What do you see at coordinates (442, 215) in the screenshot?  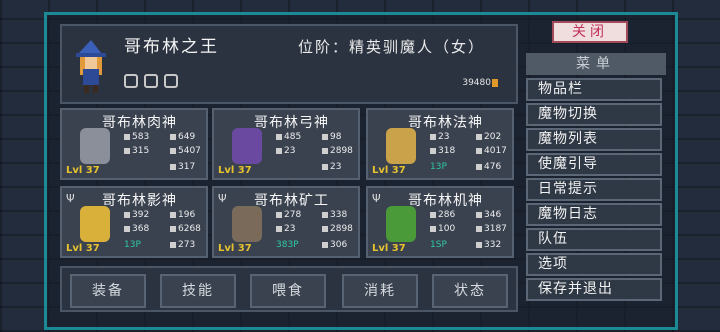 I see `stat-attack: 286` at bounding box center [442, 215].